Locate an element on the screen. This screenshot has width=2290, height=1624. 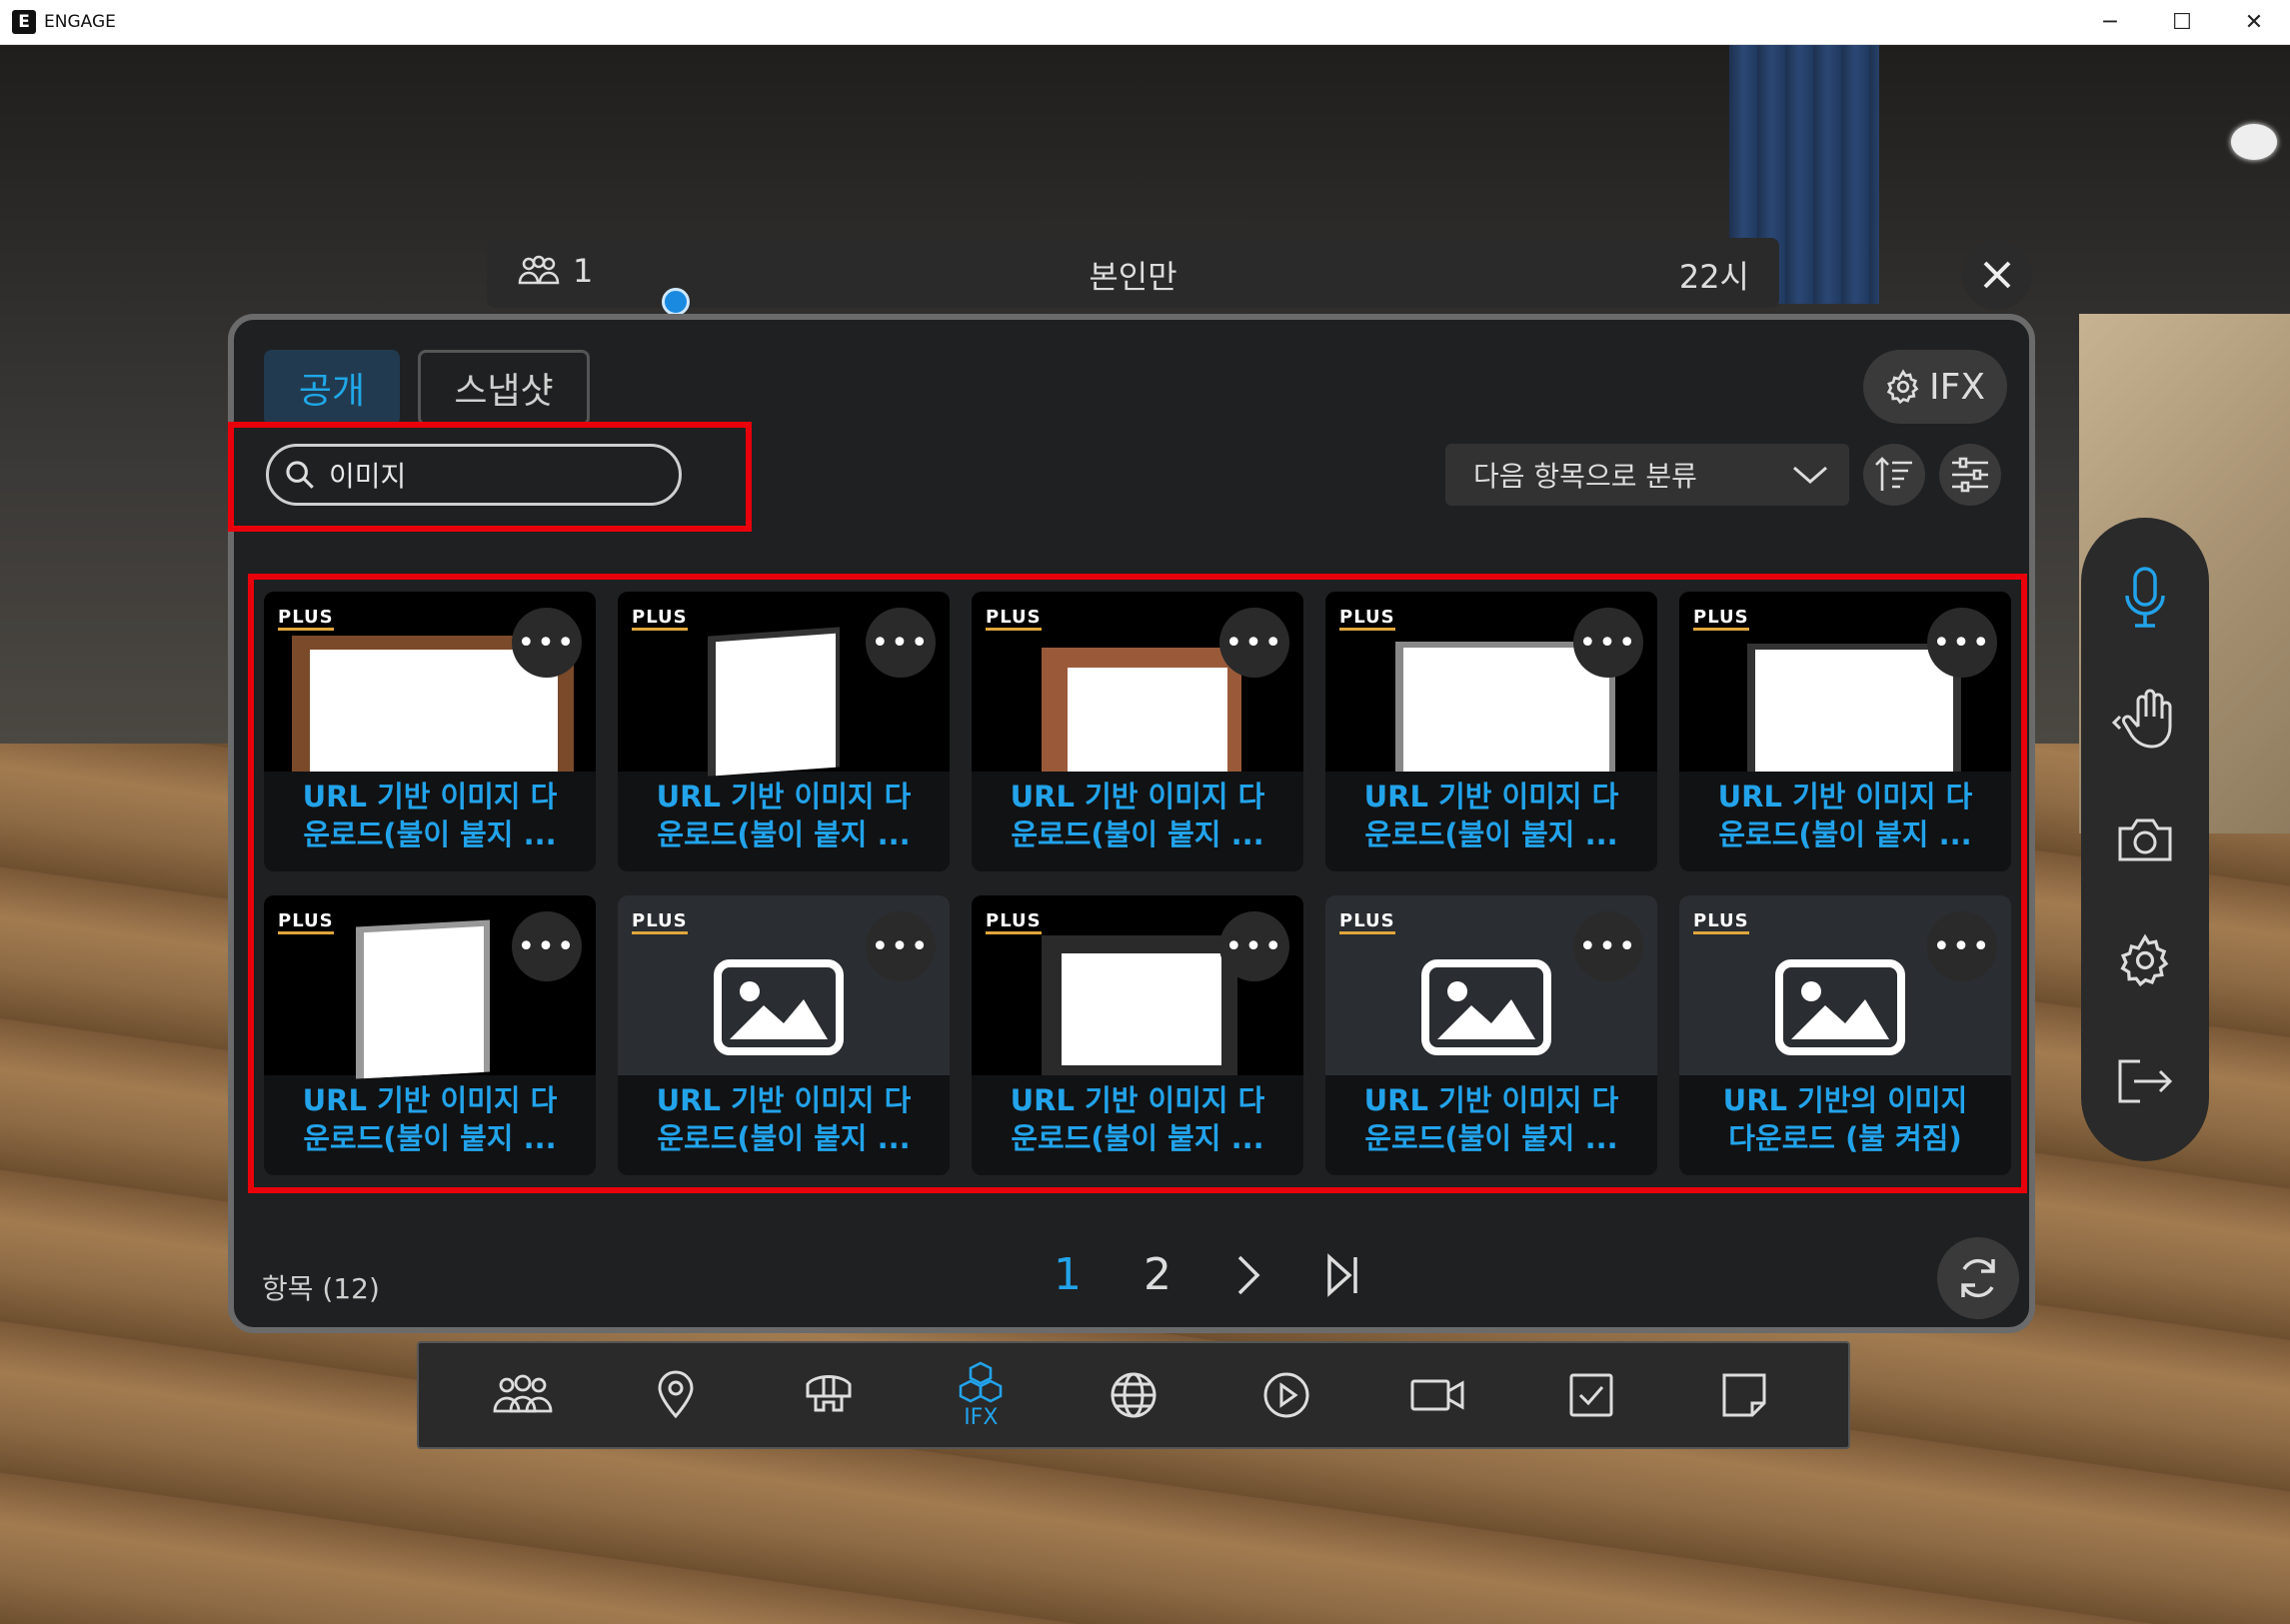
camera-icon is located at coordinates (2145, 839).